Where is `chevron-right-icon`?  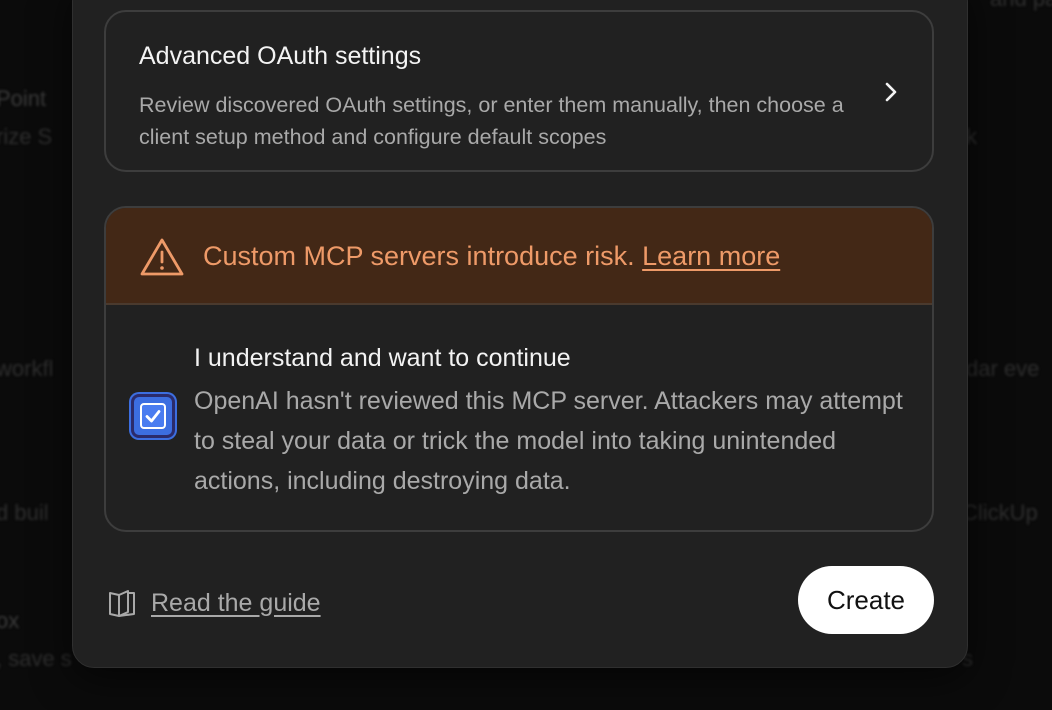
chevron-right-icon is located at coordinates (891, 92).